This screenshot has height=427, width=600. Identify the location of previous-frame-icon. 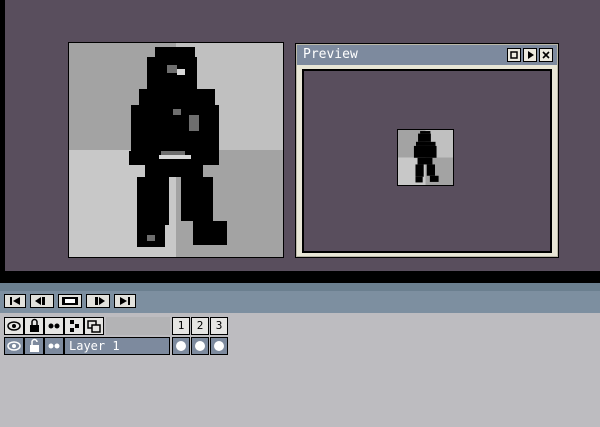
(42, 301).